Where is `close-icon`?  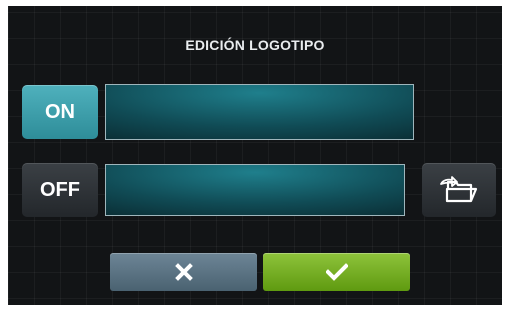
close-icon is located at coordinates (183, 272).